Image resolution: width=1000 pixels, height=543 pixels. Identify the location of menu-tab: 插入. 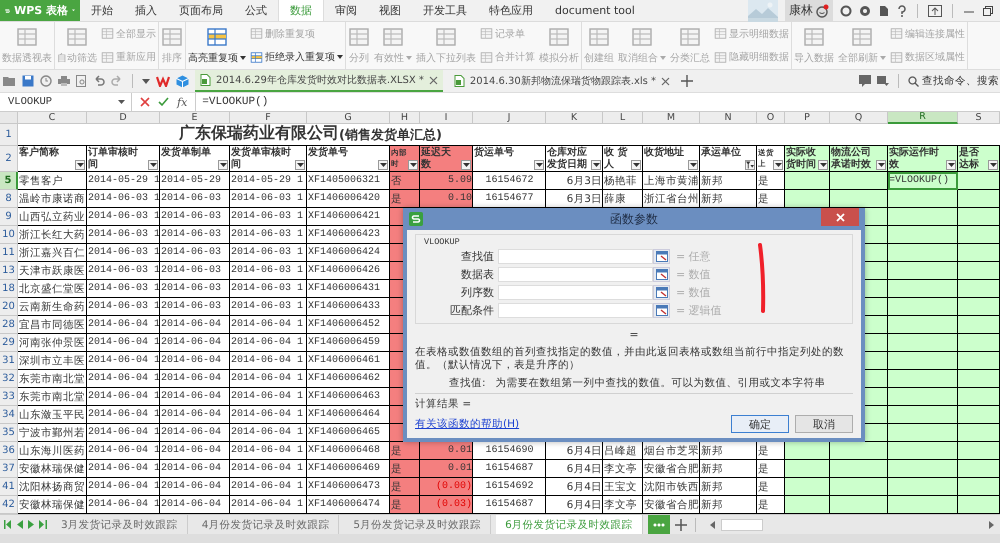
(146, 10).